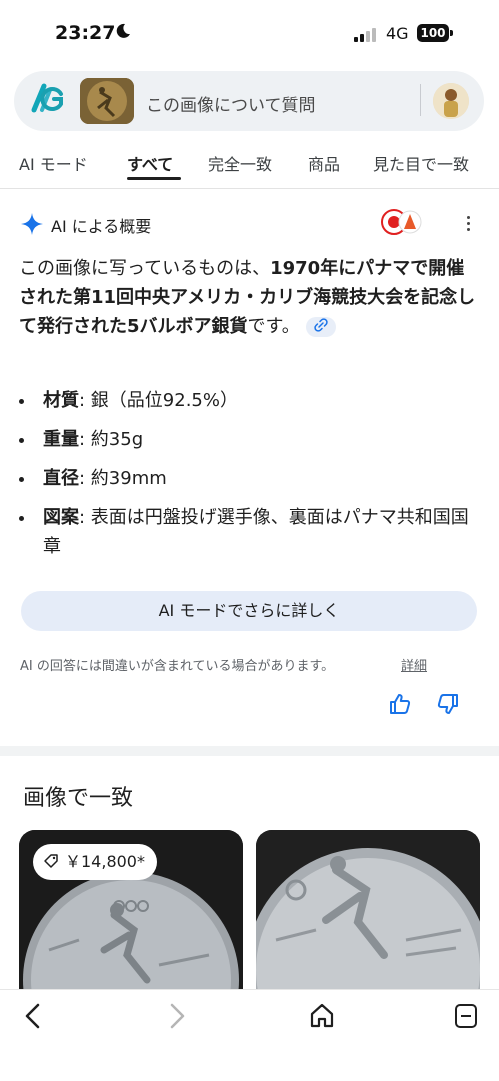 The width and height of the screenshot is (499, 1081). I want to click on list-item: 図案: 表面は円盤投げ選手像、裏面はパナマ共和国国章, so click(250, 532).